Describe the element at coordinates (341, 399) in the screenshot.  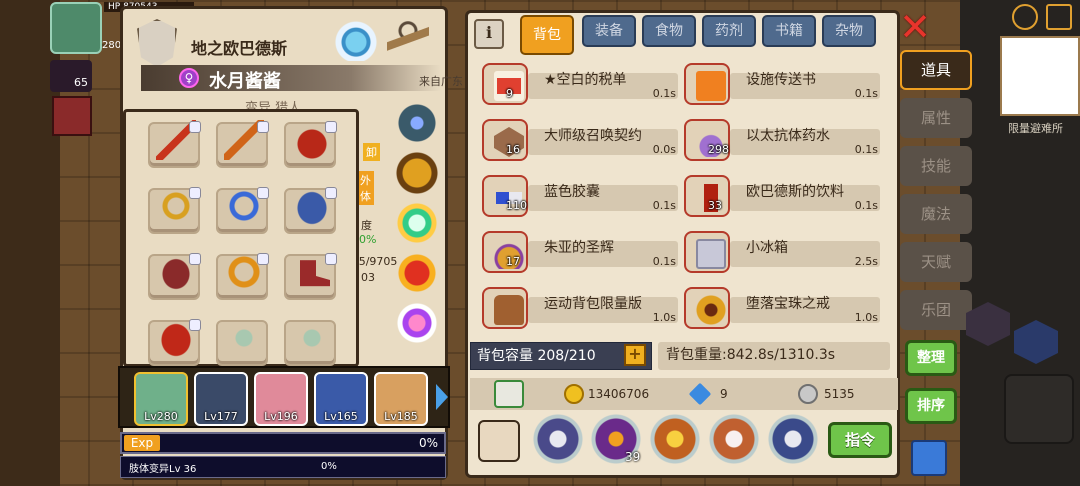
I see `party-member-4: Lv165` at that location.